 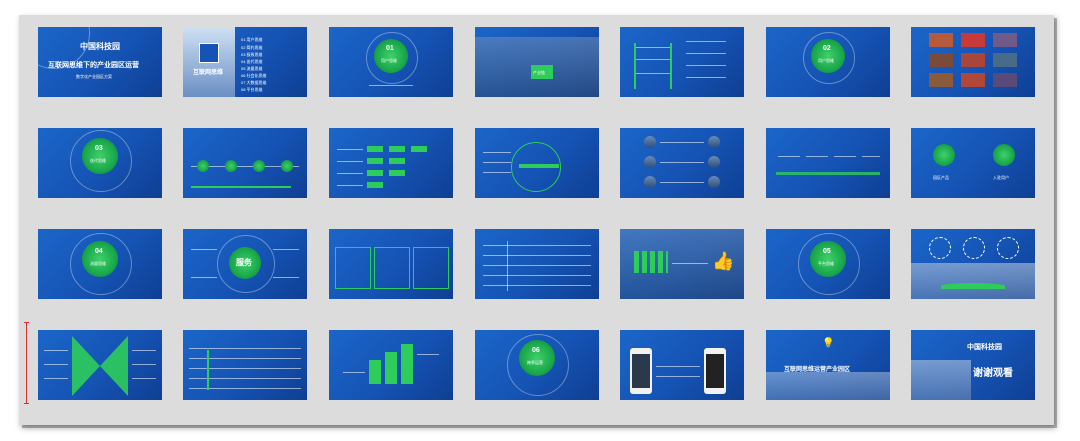 I want to click on slide-2-logo-icon, so click(x=209, y=53).